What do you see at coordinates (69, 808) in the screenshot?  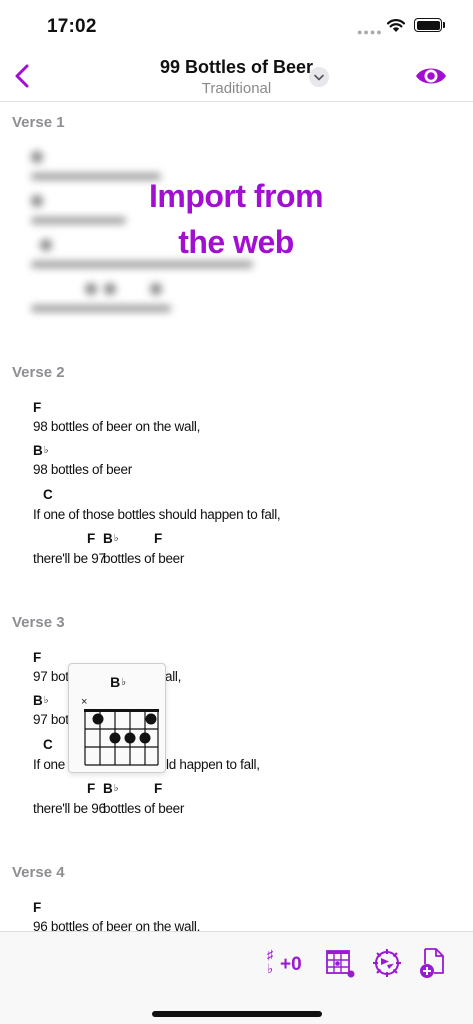 I see `lyric-line: there'll be 96` at bounding box center [69, 808].